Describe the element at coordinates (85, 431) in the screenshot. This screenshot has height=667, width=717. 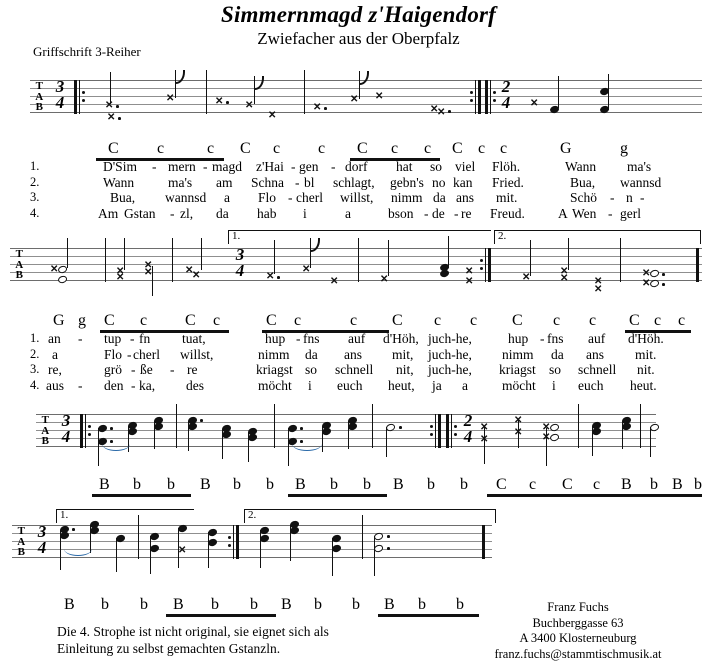
I see `repeat-start-barline` at that location.